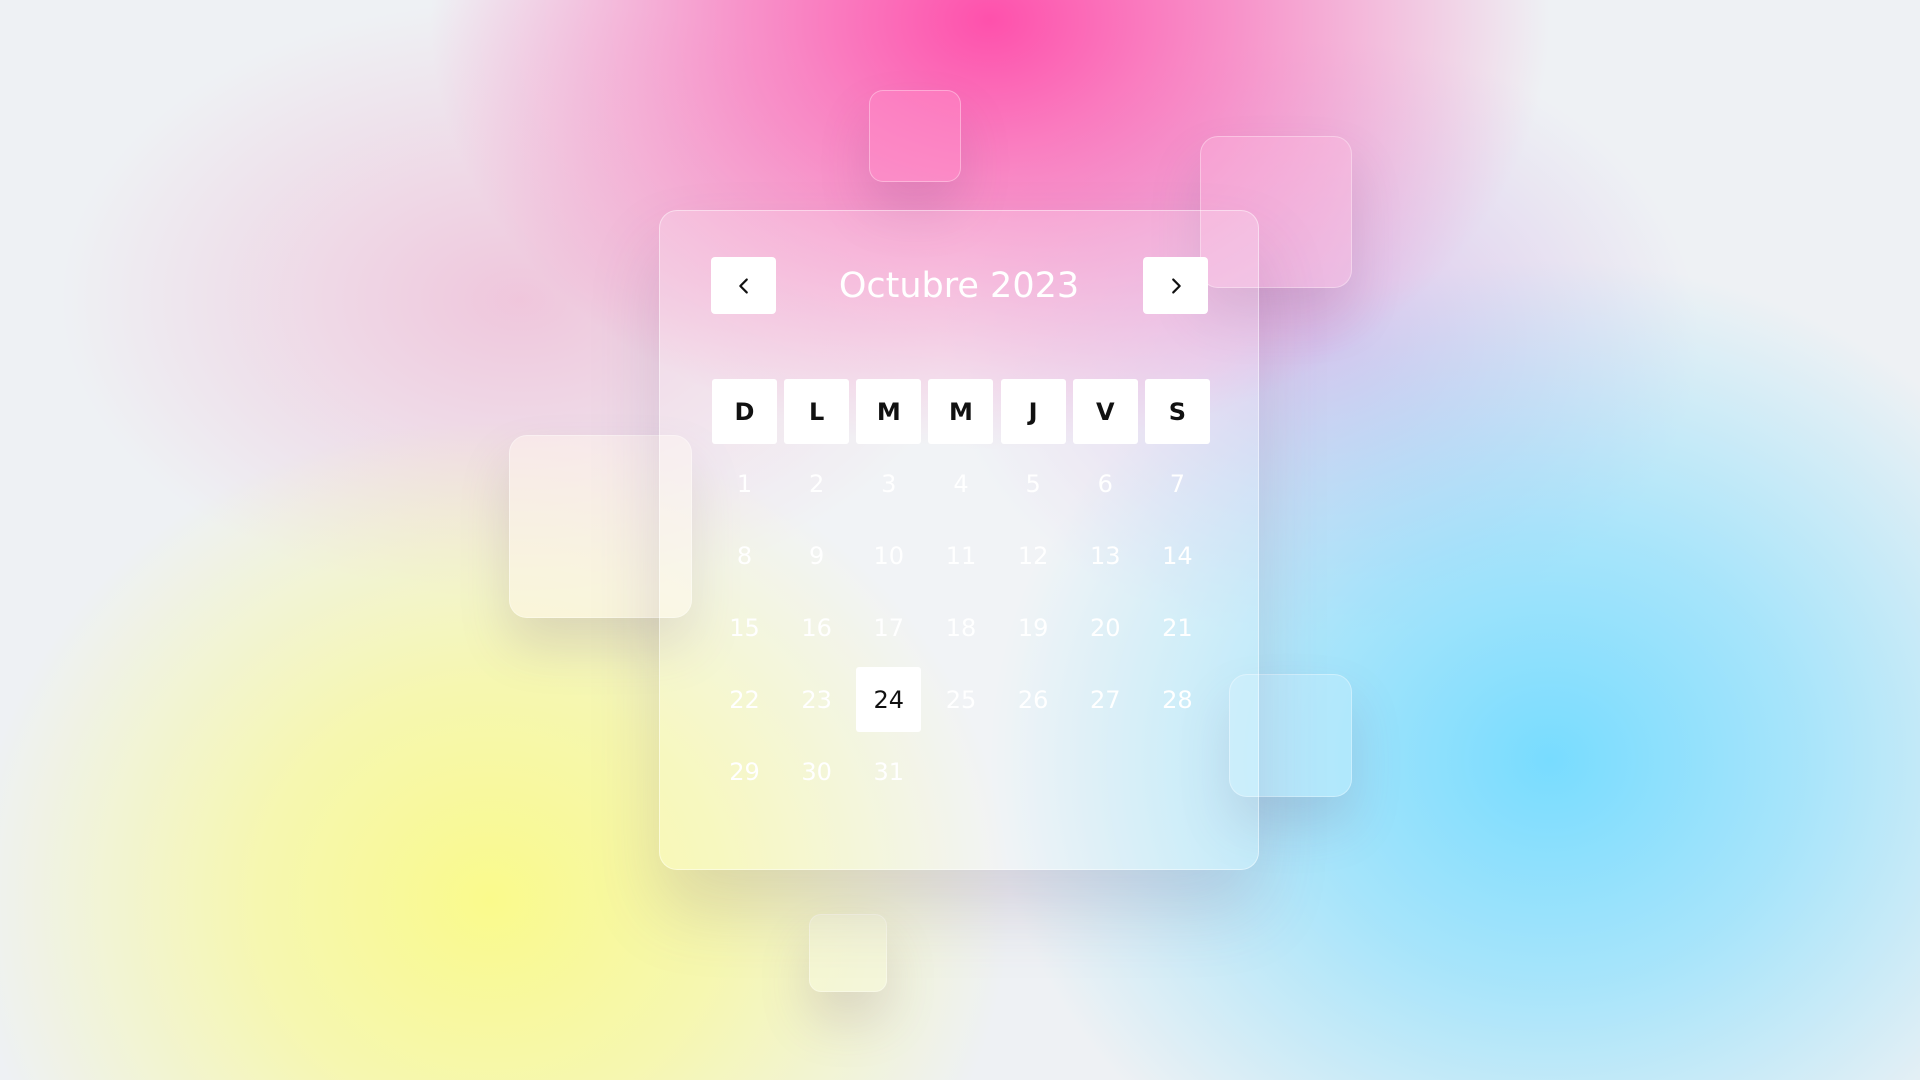  What do you see at coordinates (744, 627) in the screenshot?
I see `day-cell: 15` at bounding box center [744, 627].